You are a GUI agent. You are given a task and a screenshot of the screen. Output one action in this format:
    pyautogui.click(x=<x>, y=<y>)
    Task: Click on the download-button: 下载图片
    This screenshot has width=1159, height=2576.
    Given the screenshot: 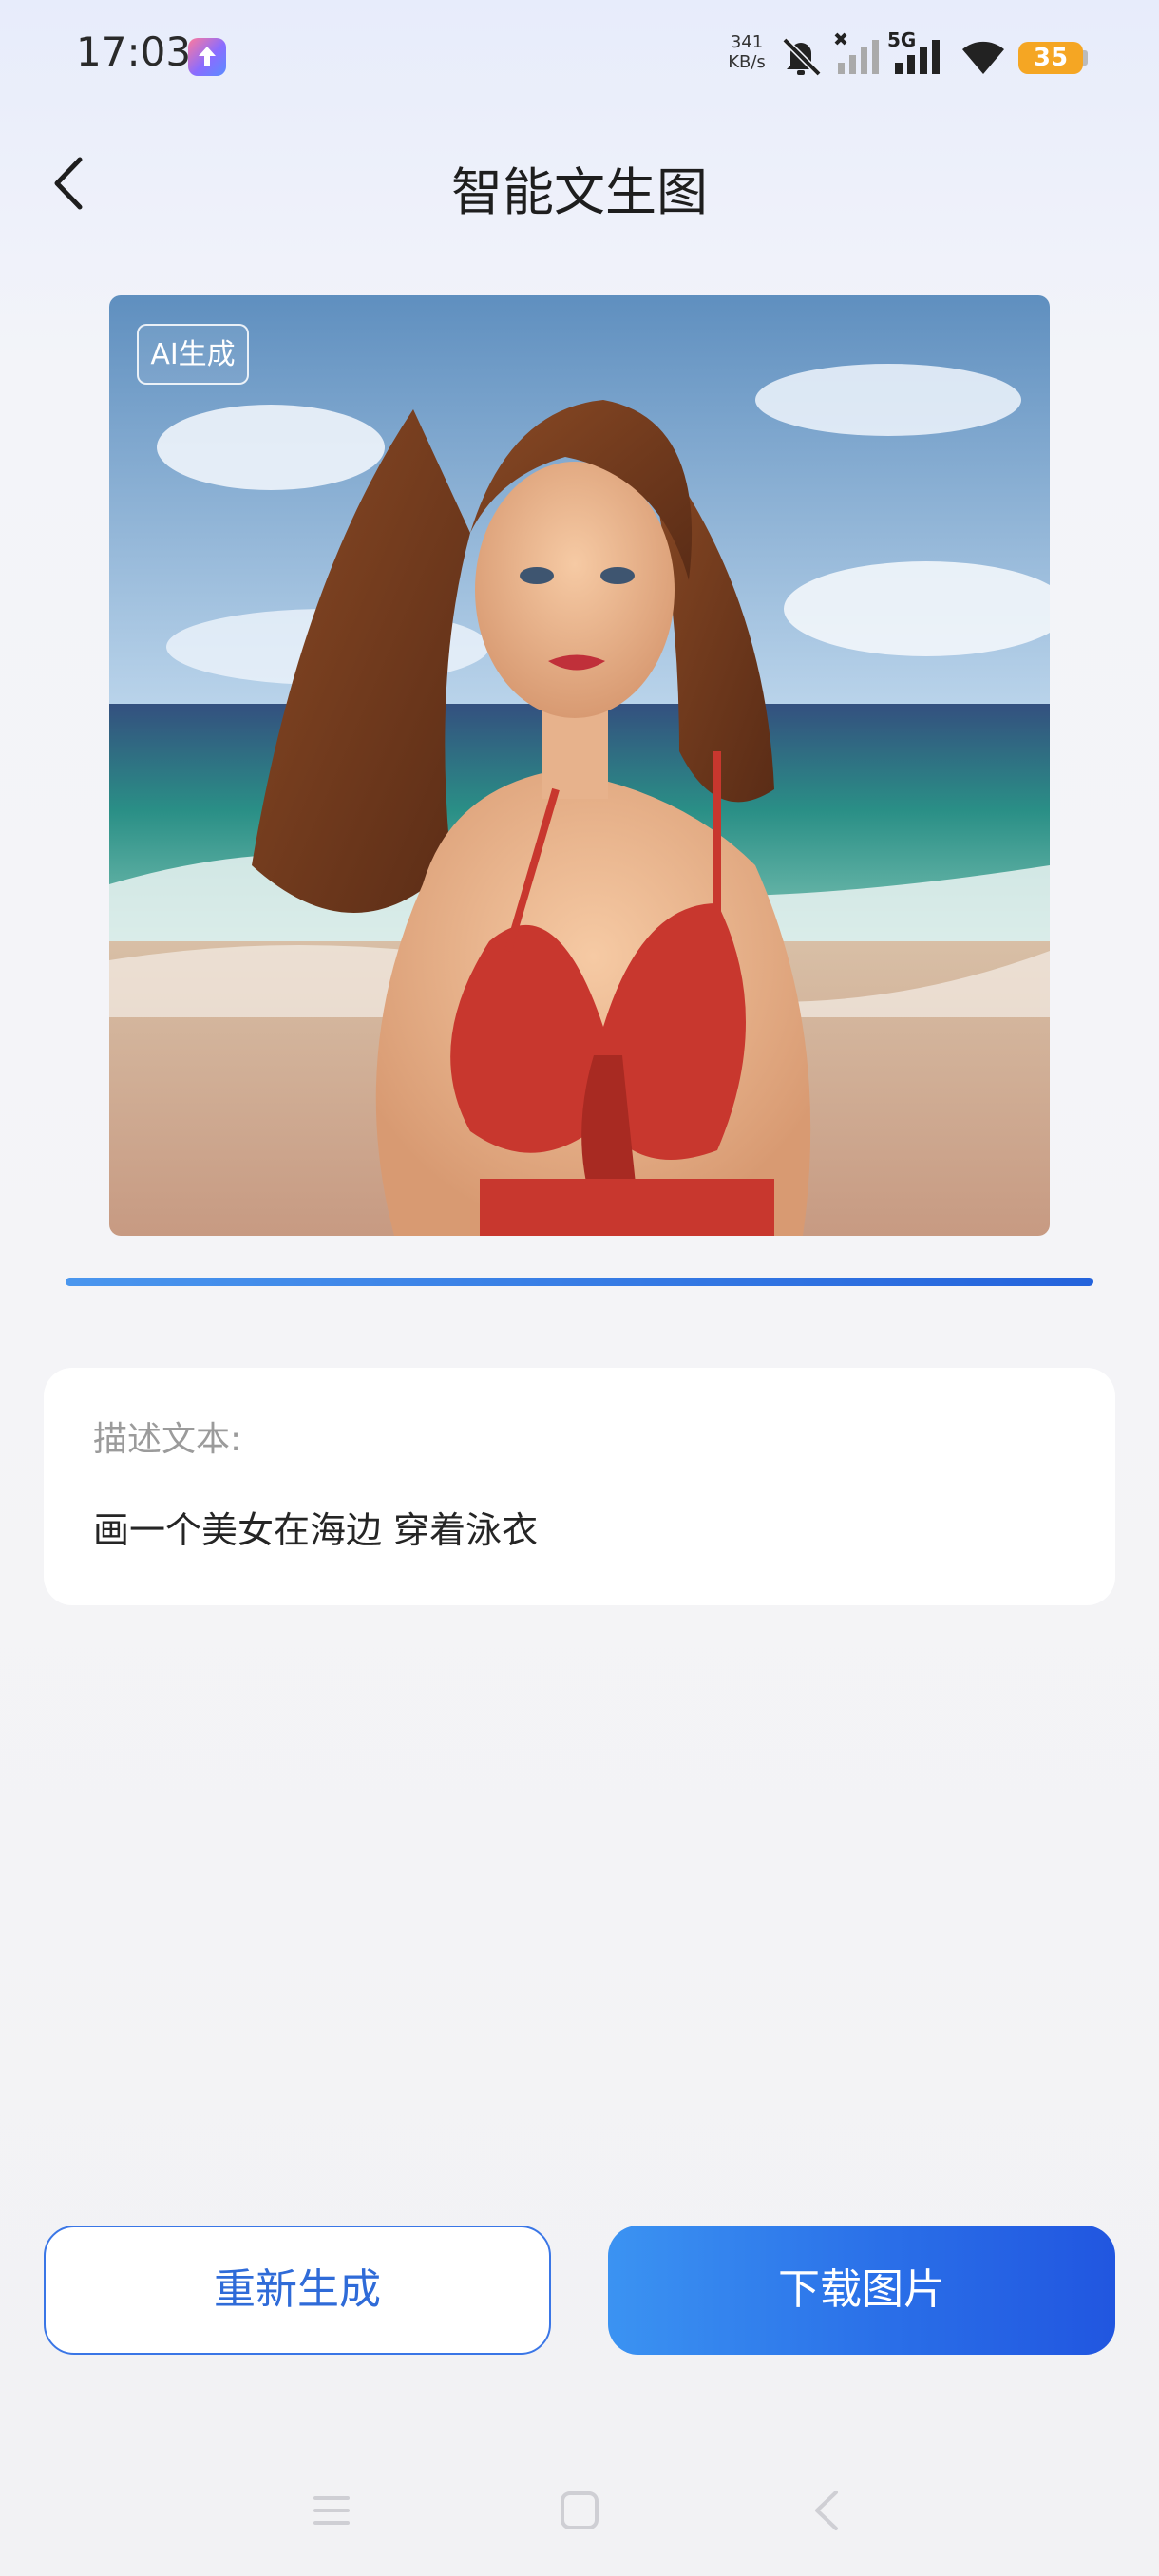 What is the action you would take?
    pyautogui.click(x=861, y=2290)
    